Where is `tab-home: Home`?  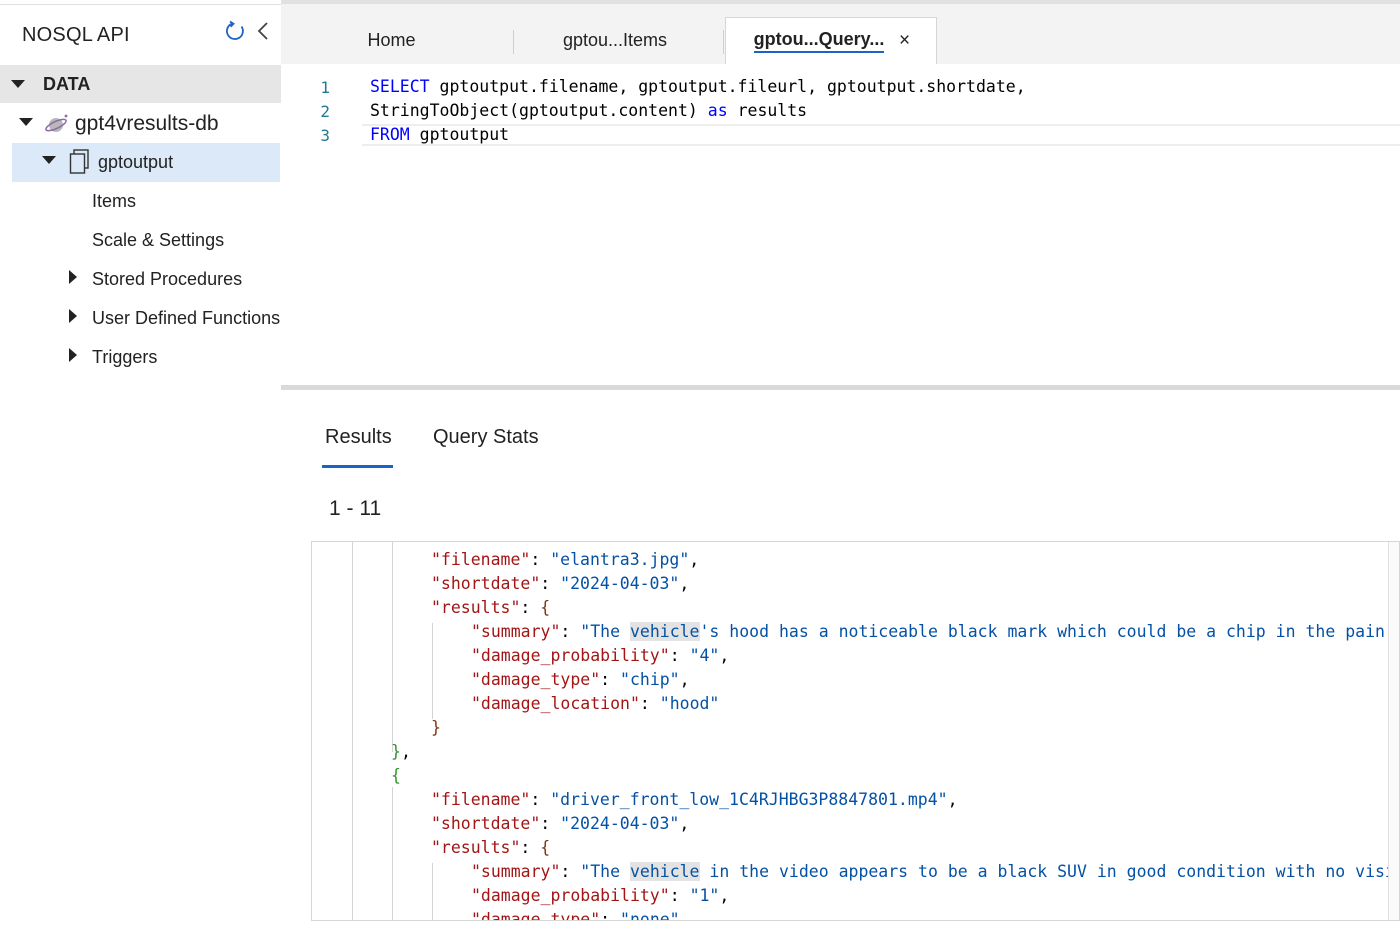 tab-home: Home is located at coordinates (391, 40).